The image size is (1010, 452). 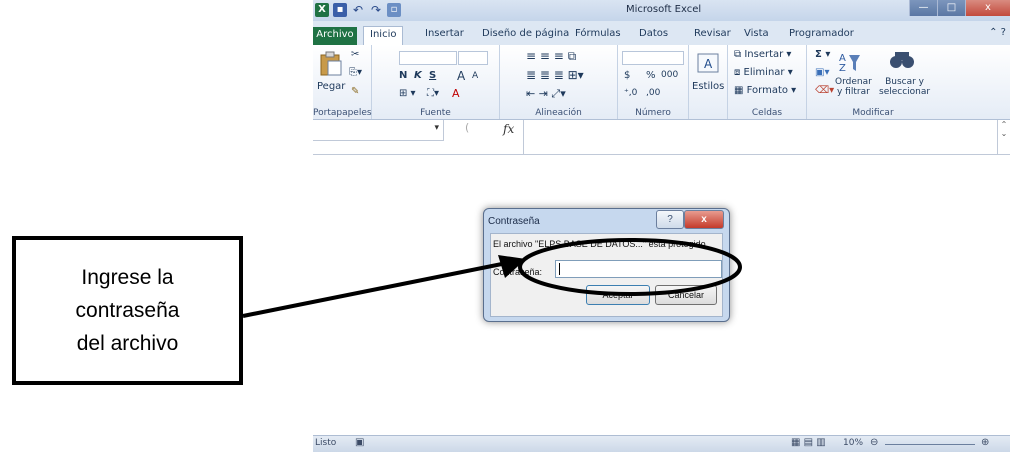 I want to click on modificar-label: Modificar, so click(x=873, y=113).